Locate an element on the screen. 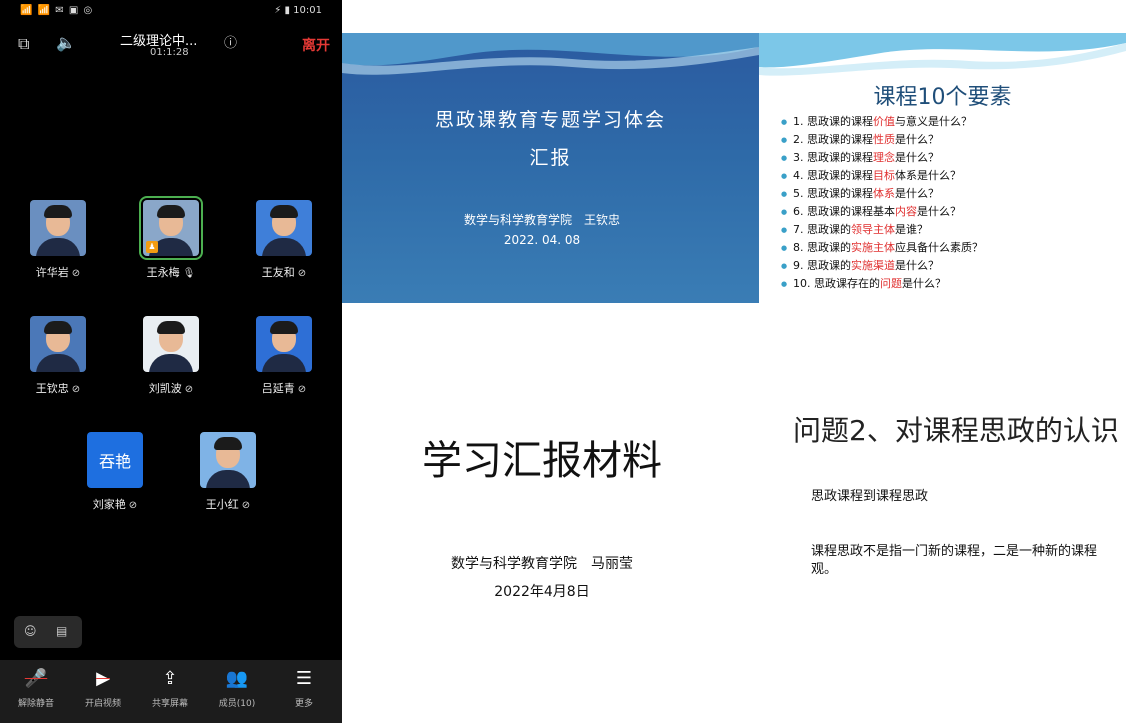 Image resolution: width=1126 pixels, height=723 pixels. minimize-window-icon: ⧉ is located at coordinates (23, 44).